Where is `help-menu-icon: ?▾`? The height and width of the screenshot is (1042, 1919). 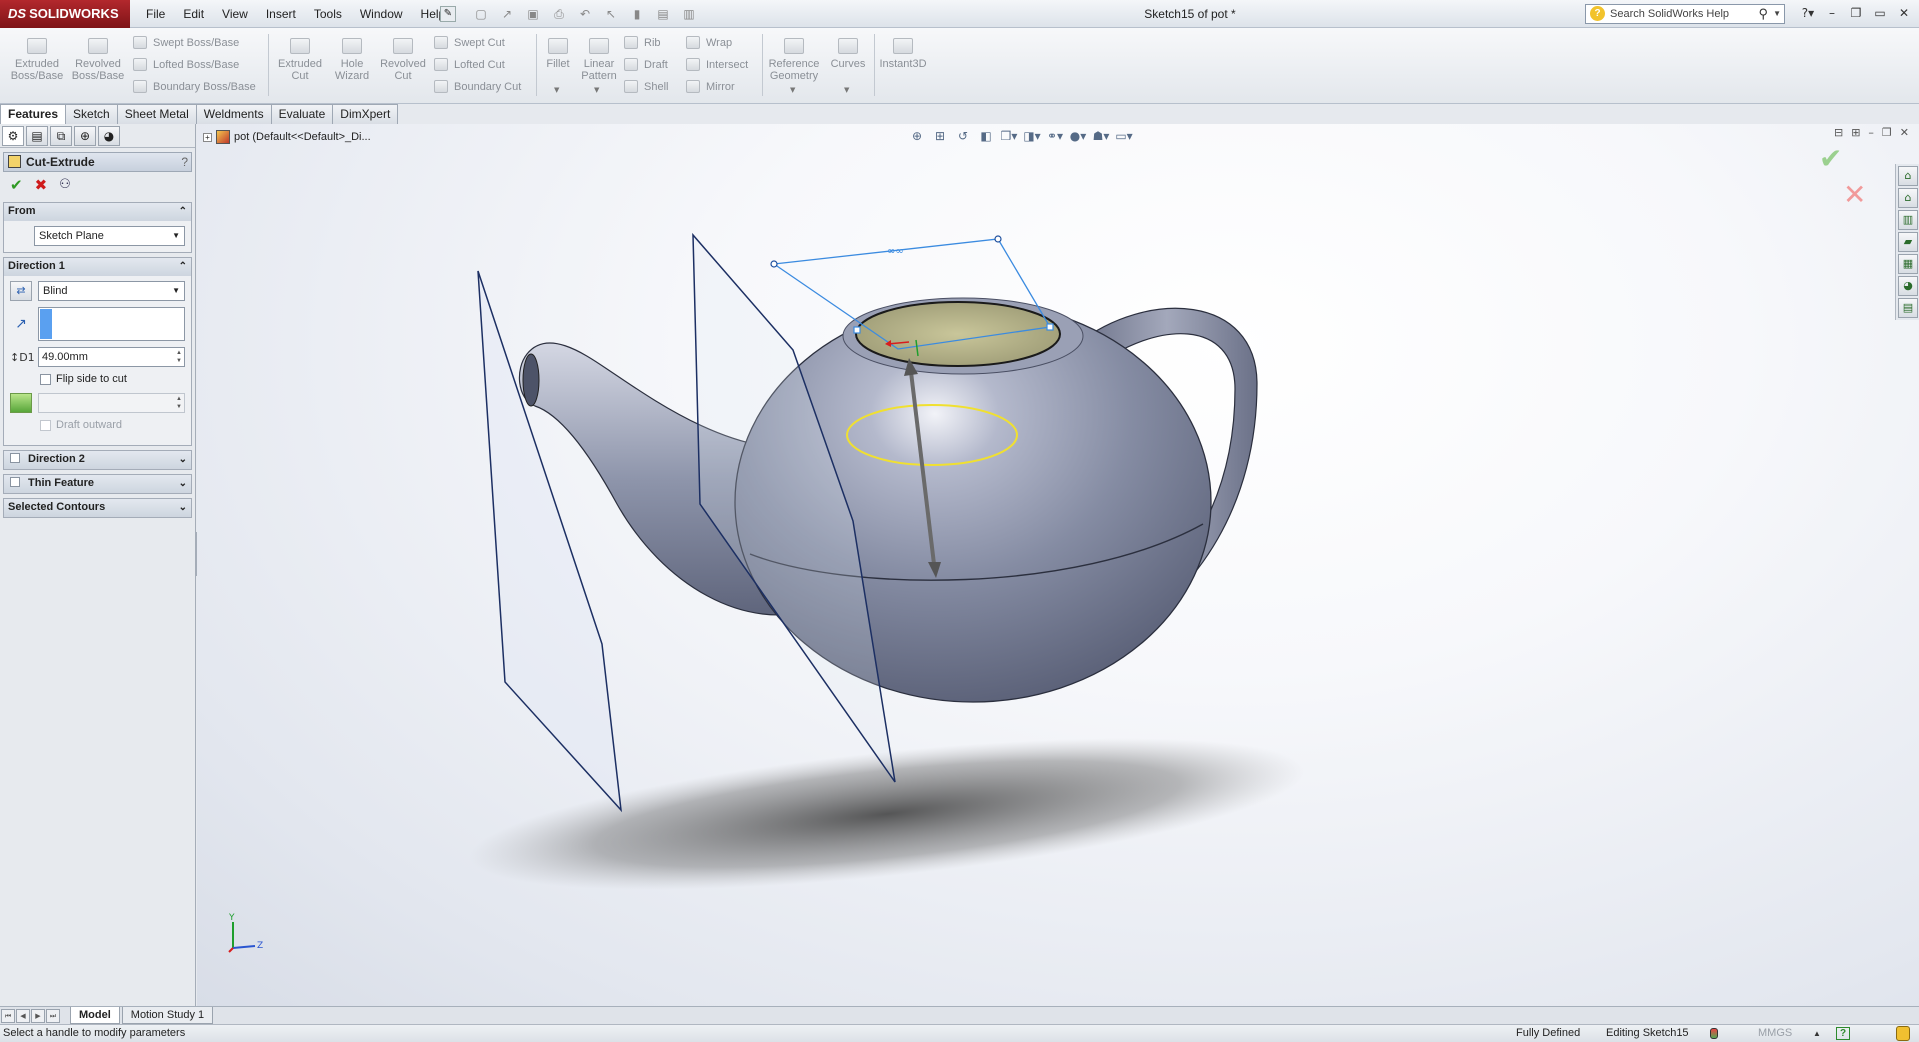
help-menu-icon: ?▾ is located at coordinates (1808, 13).